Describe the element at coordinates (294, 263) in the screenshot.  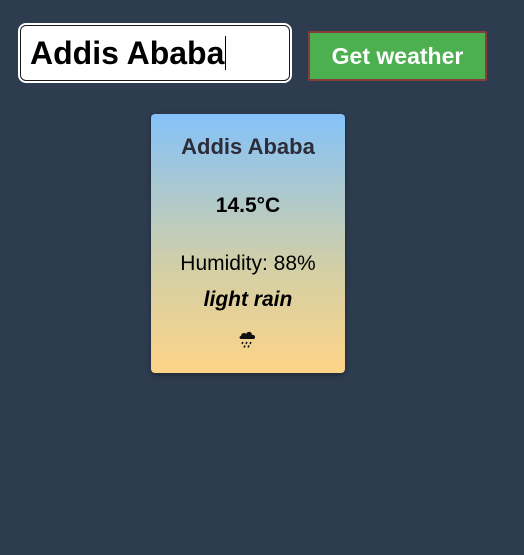
I see `humidity-value: 88%` at that location.